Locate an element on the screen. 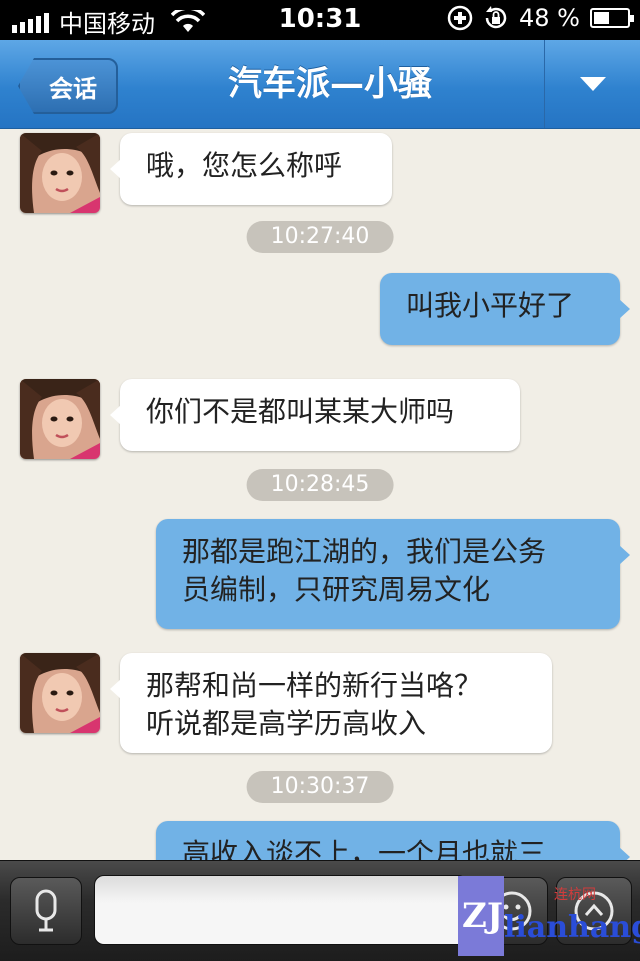  timestamp: 10:28:45 is located at coordinates (320, 485).